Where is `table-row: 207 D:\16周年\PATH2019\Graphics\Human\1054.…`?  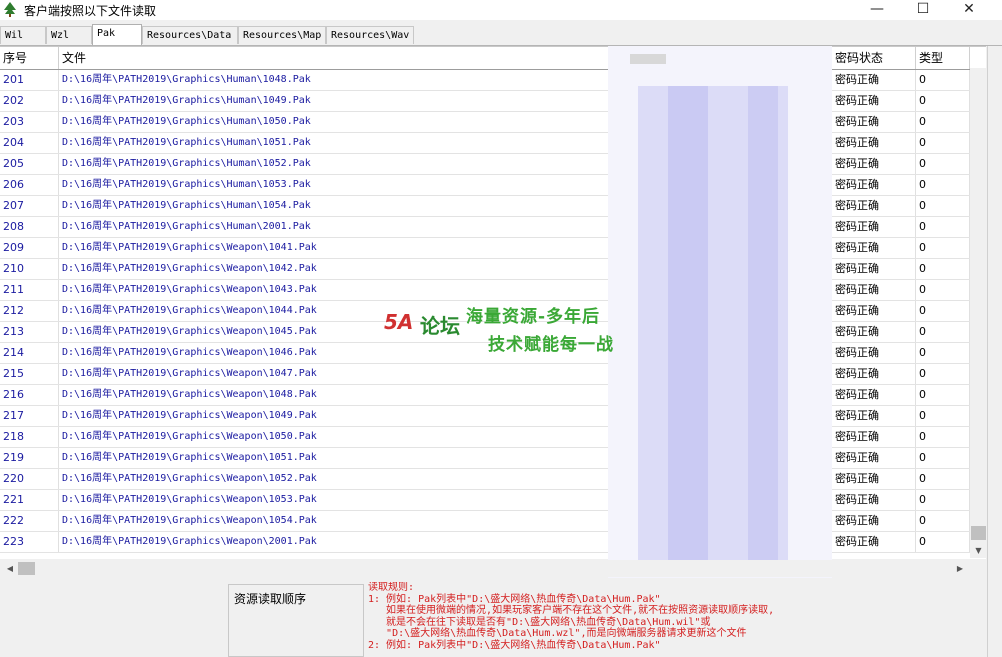
table-row: 207 D:\16周年\PATH2019\Graphics\Human\1054.… is located at coordinates (493, 206).